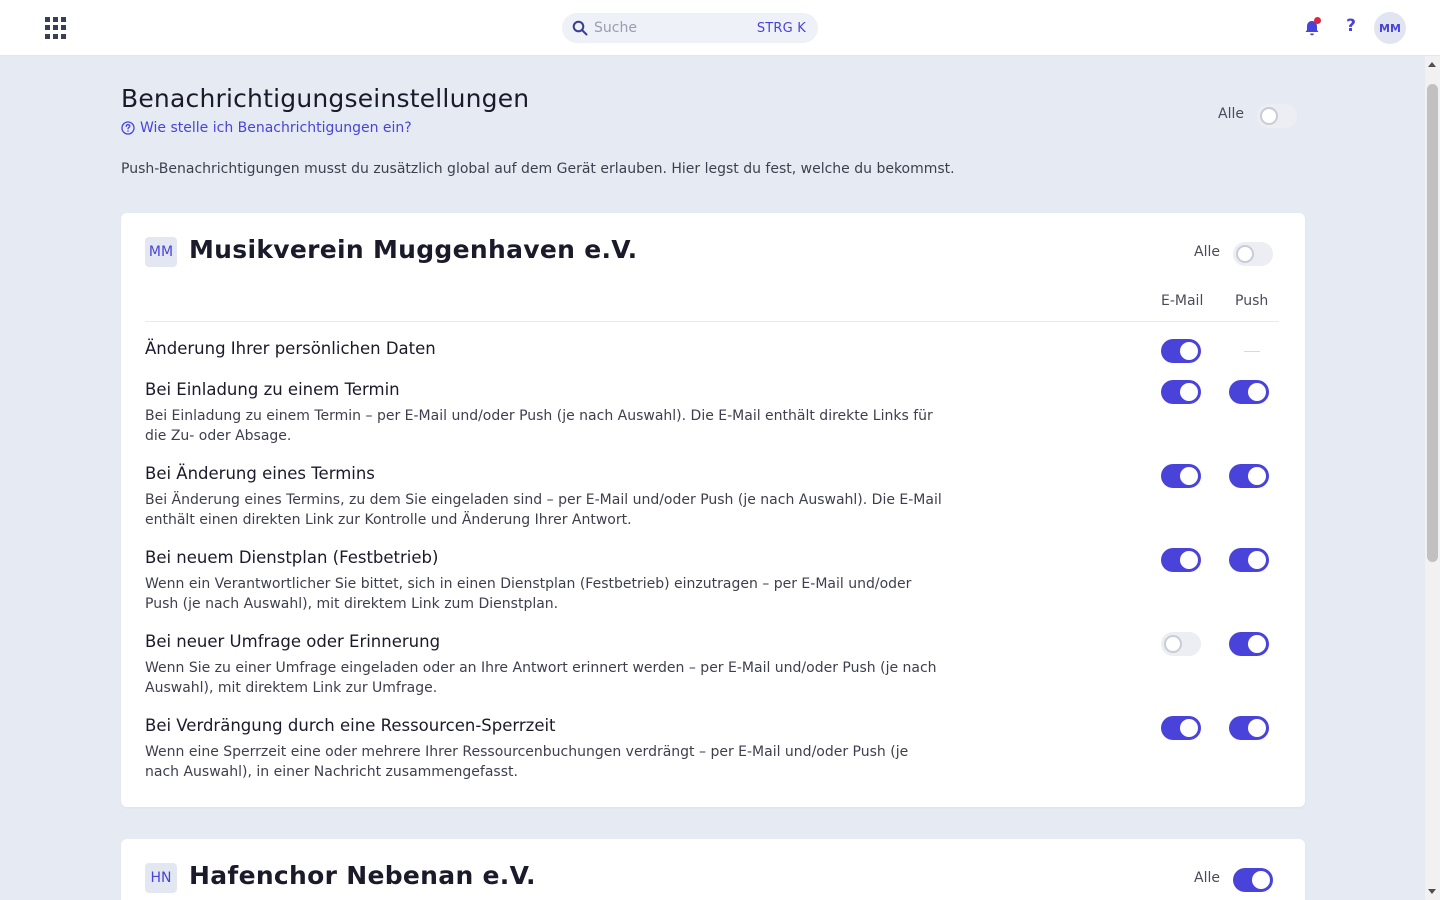  What do you see at coordinates (1252, 351) in the screenshot?
I see `push-unavailable-dash` at bounding box center [1252, 351].